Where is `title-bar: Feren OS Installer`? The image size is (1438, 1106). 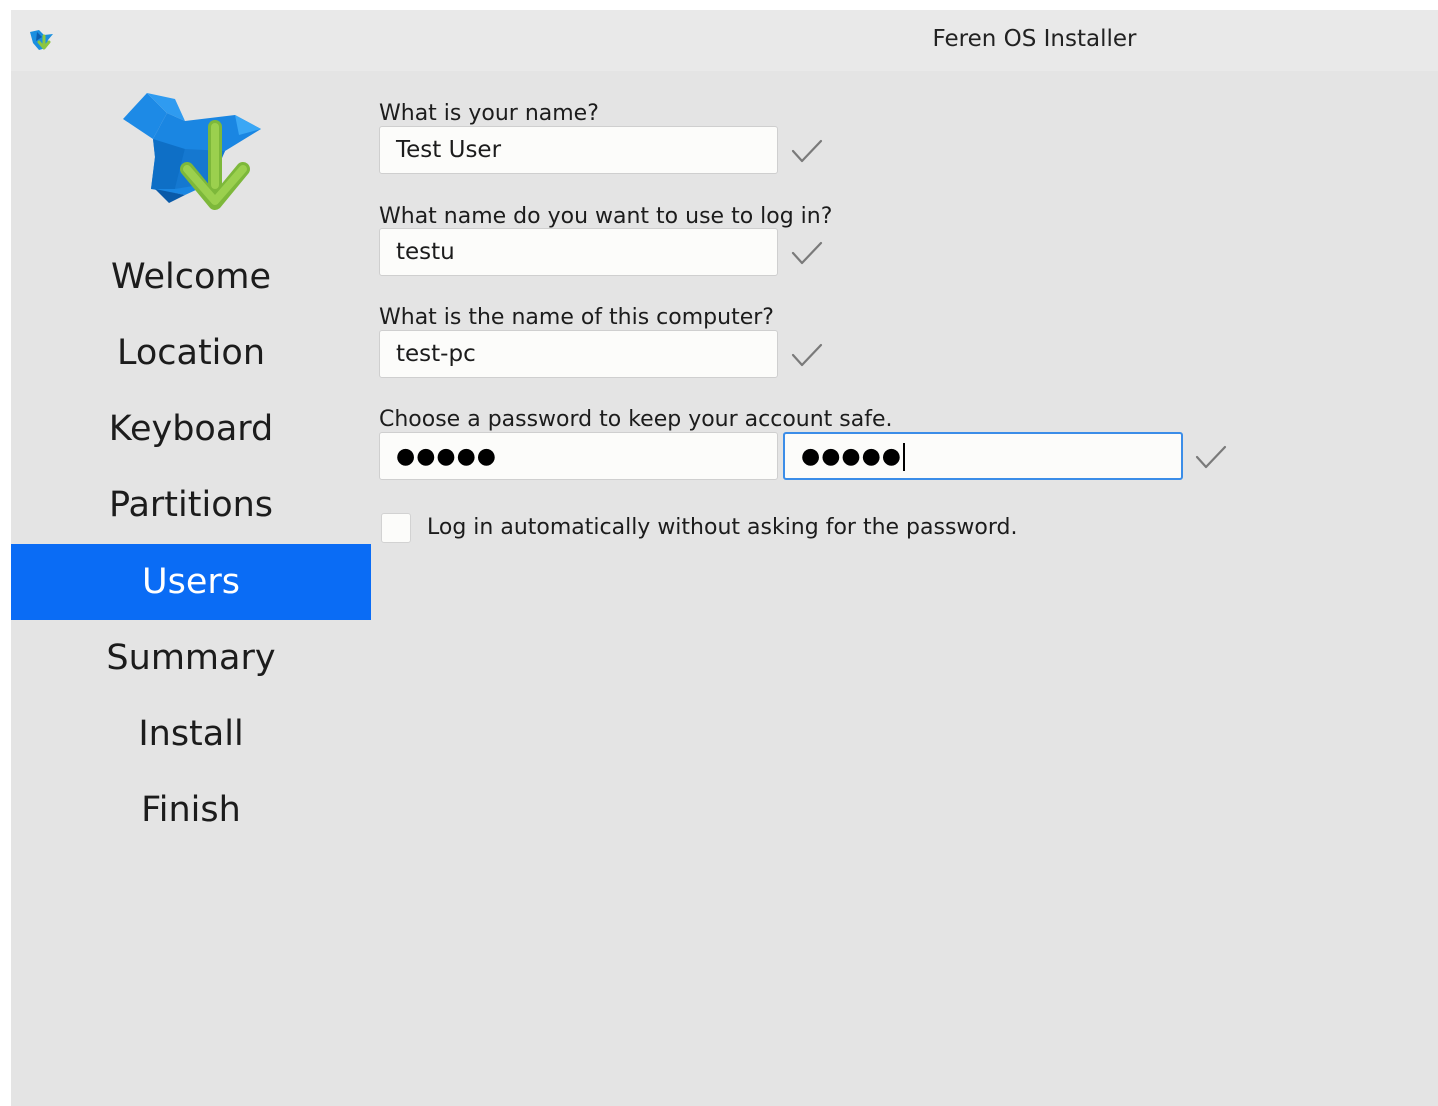
title-bar: Feren OS Installer is located at coordinates (724, 40).